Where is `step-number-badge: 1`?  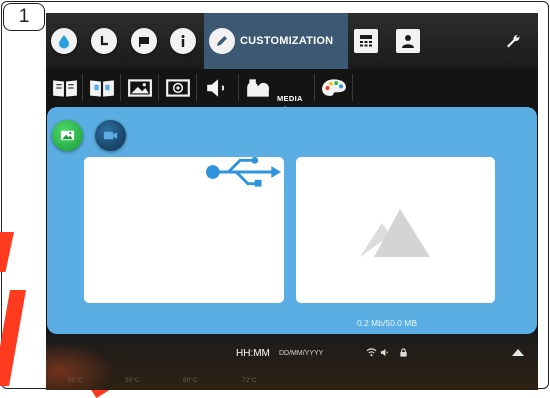
step-number-badge: 1 is located at coordinates (24, 17).